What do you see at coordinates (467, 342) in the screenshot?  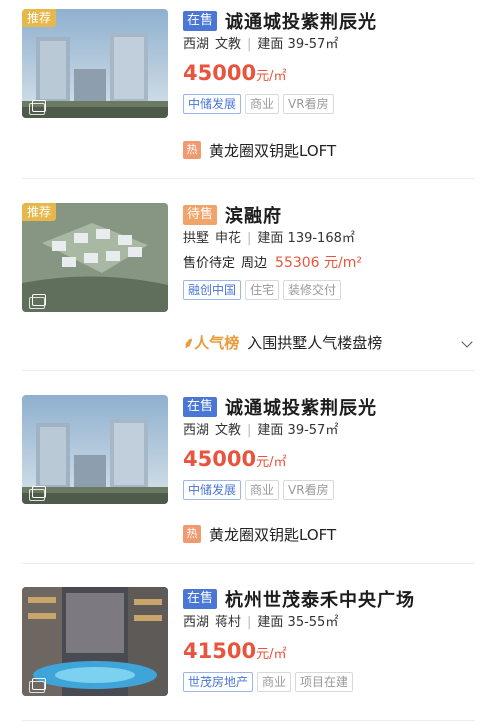 I see `chevron-down-icon` at bounding box center [467, 342].